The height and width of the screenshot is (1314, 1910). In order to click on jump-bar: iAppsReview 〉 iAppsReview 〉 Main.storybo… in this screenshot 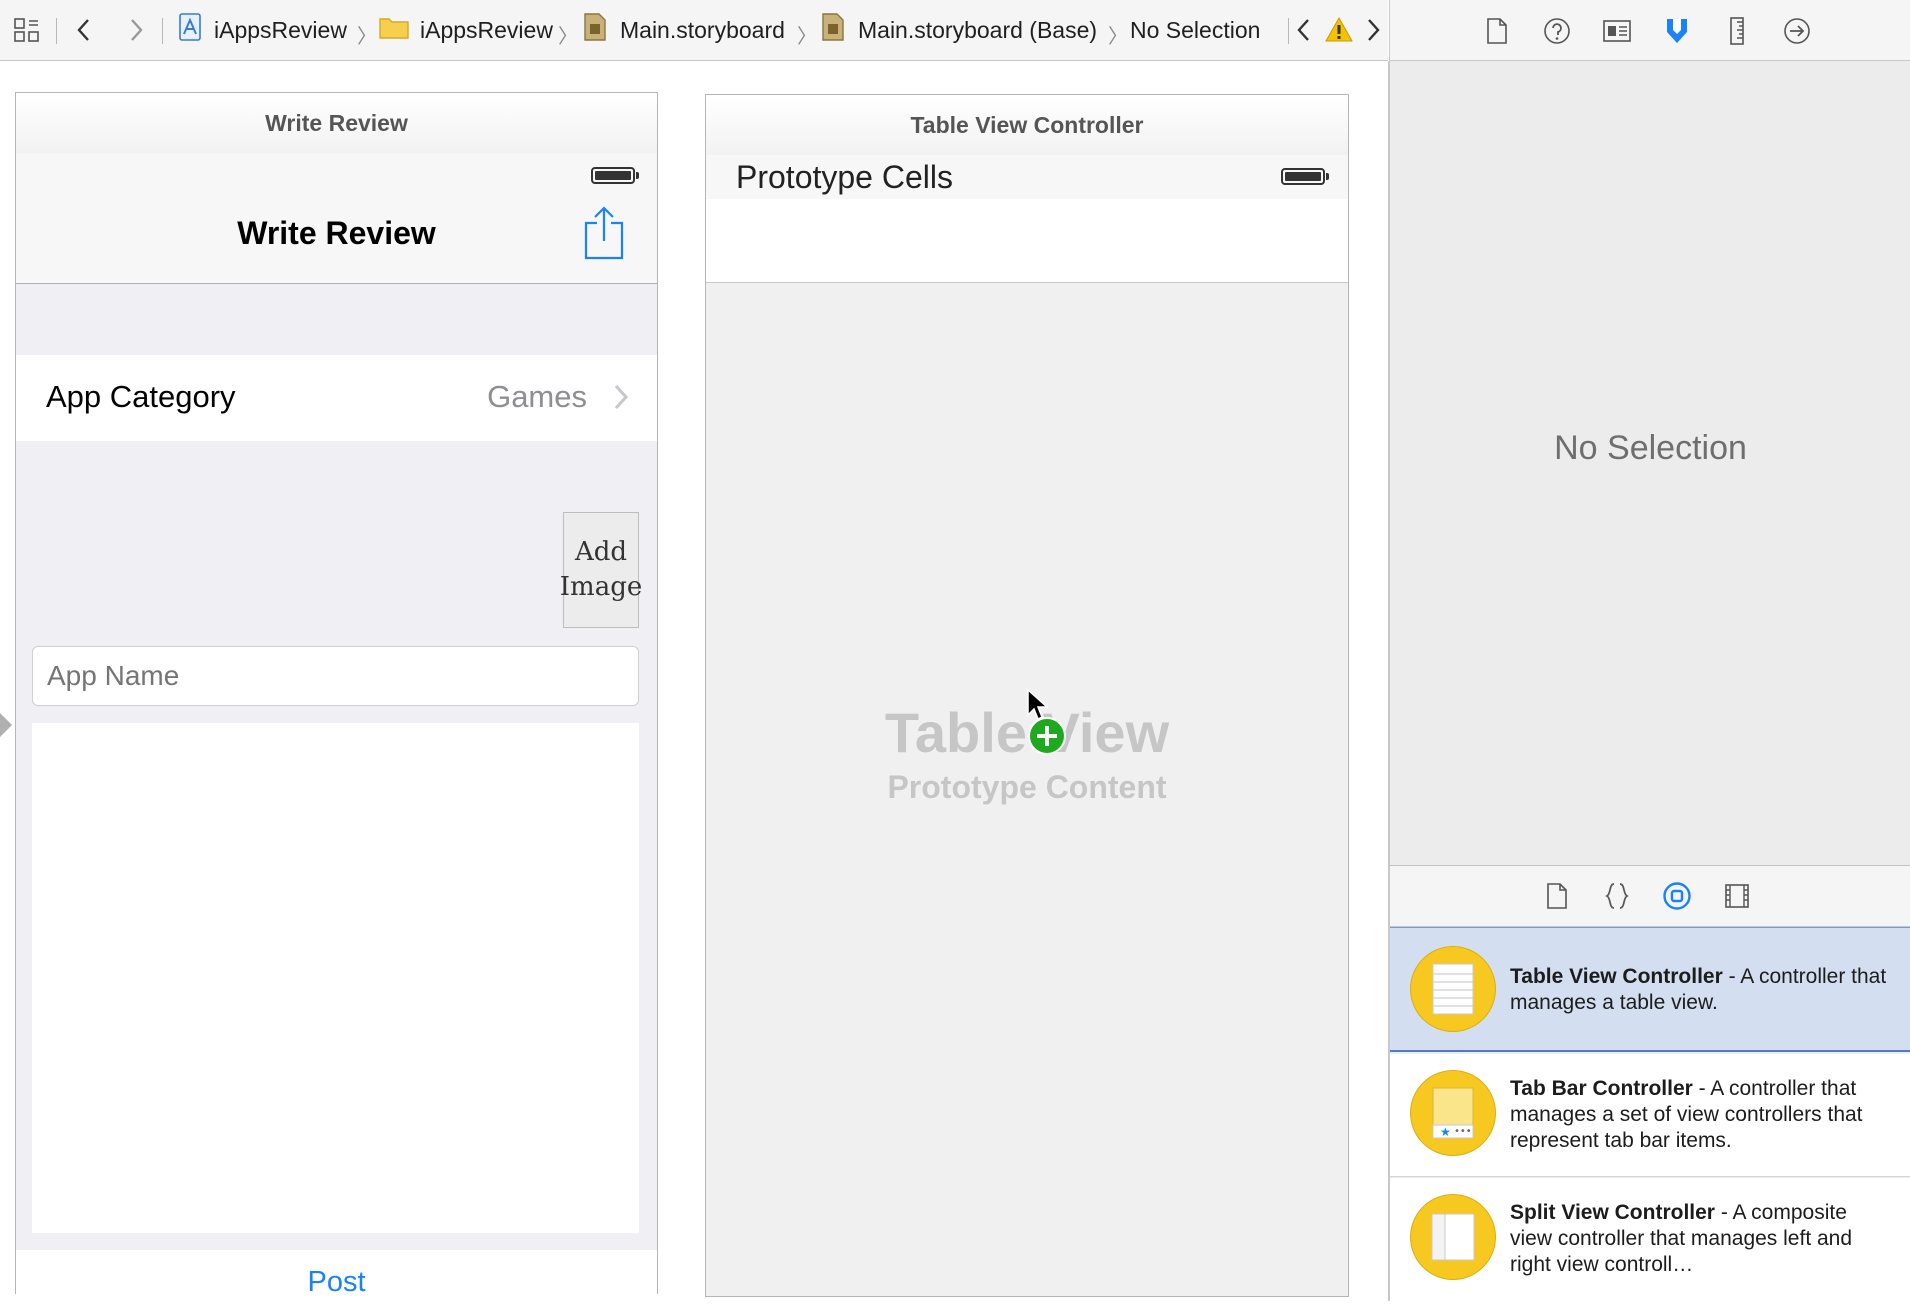, I will do `click(694, 30)`.